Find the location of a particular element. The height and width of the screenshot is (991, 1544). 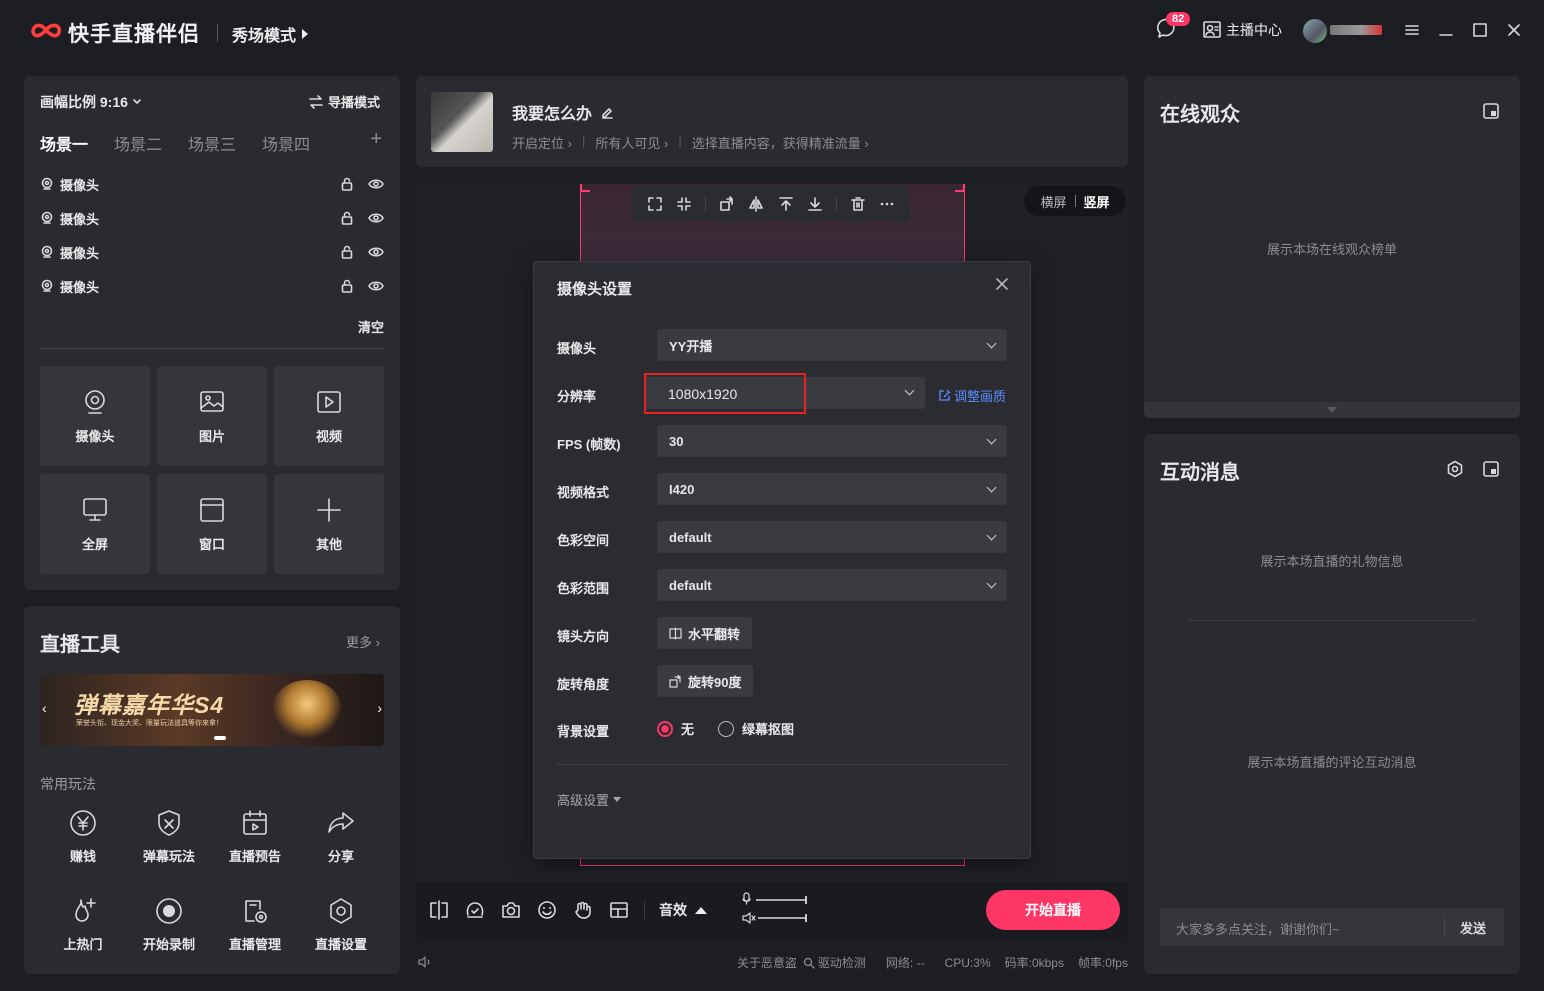

add-scene-button: + is located at coordinates (376, 139).